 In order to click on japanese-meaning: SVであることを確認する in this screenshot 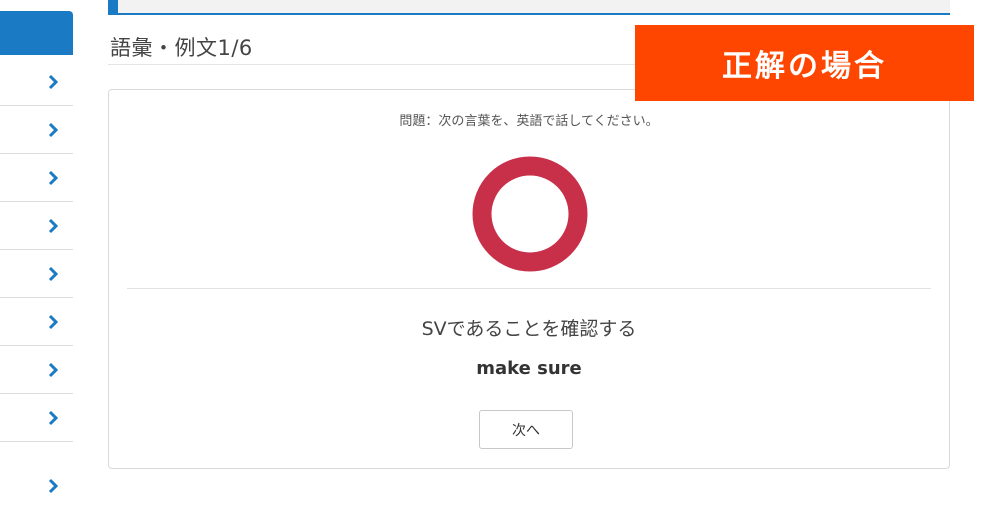, I will do `click(529, 329)`.